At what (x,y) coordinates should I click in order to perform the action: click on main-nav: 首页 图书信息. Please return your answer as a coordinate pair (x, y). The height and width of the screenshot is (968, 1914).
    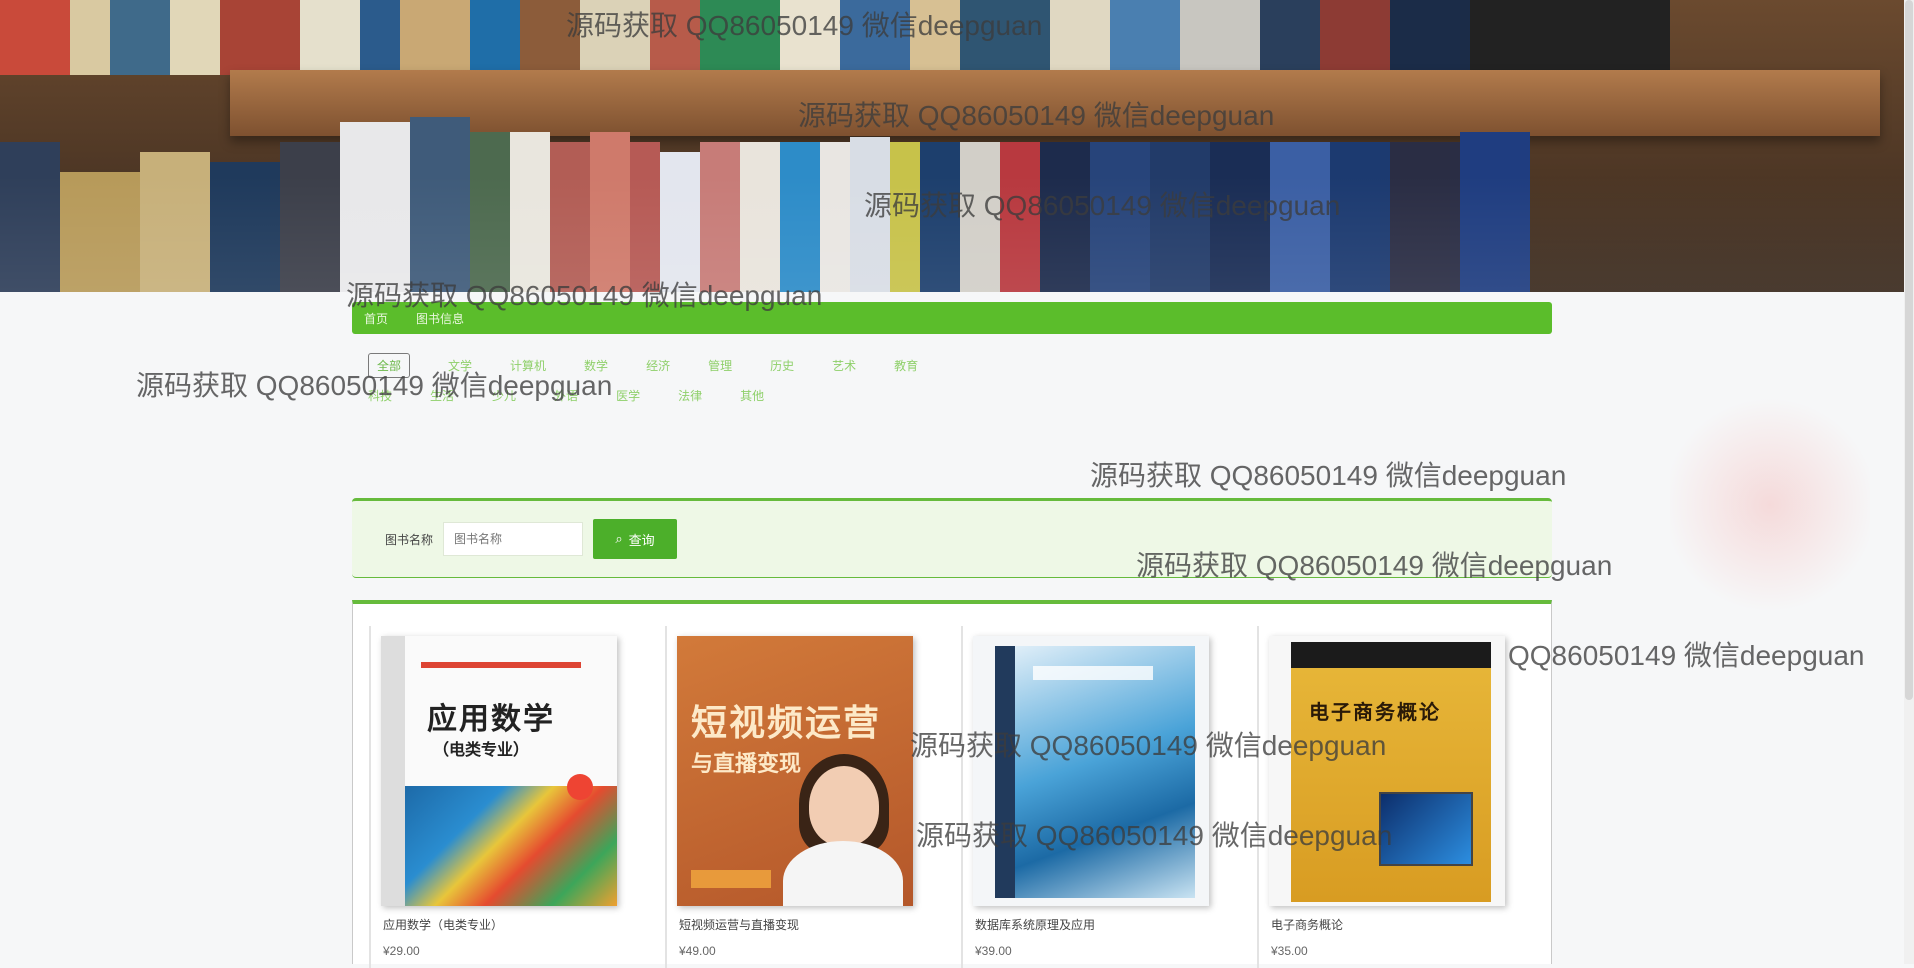
    Looking at the image, I should click on (952, 318).